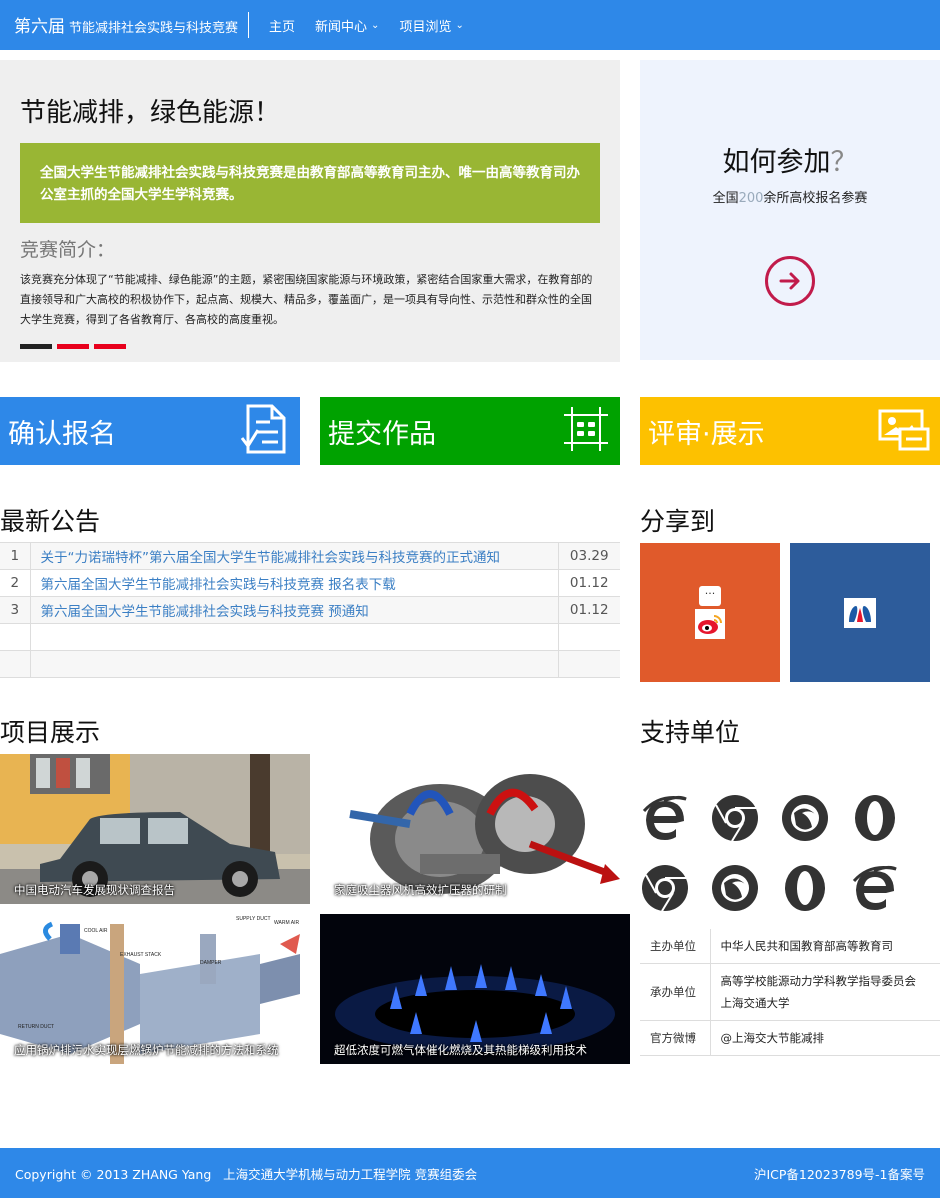 The image size is (940, 1198). Describe the element at coordinates (589, 637) in the screenshot. I see `notice-date` at that location.